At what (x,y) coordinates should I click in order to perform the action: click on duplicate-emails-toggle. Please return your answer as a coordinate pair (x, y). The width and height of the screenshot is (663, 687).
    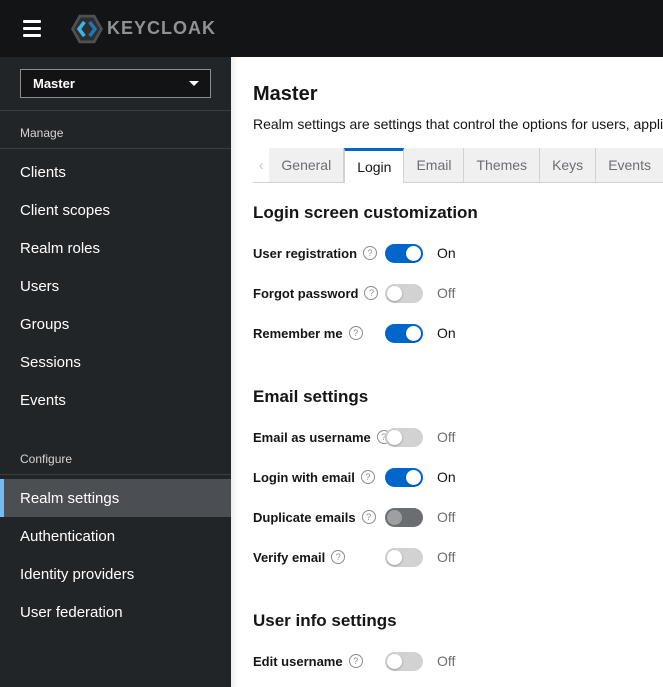
    Looking at the image, I should click on (404, 517).